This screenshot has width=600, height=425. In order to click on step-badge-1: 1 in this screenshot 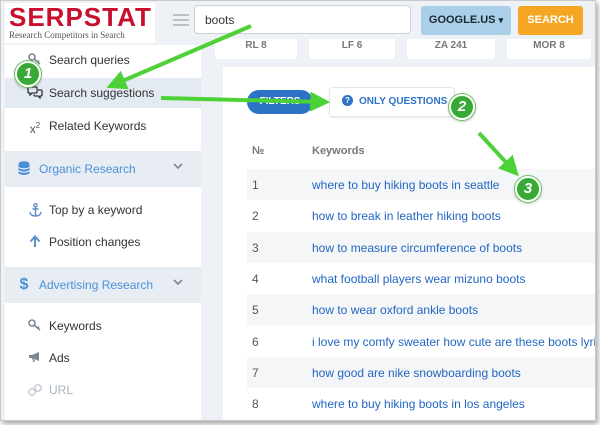, I will do `click(28, 74)`.